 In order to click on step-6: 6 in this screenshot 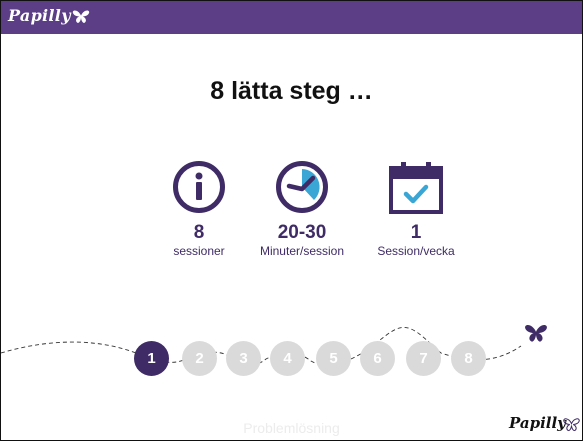, I will do `click(377, 358)`.